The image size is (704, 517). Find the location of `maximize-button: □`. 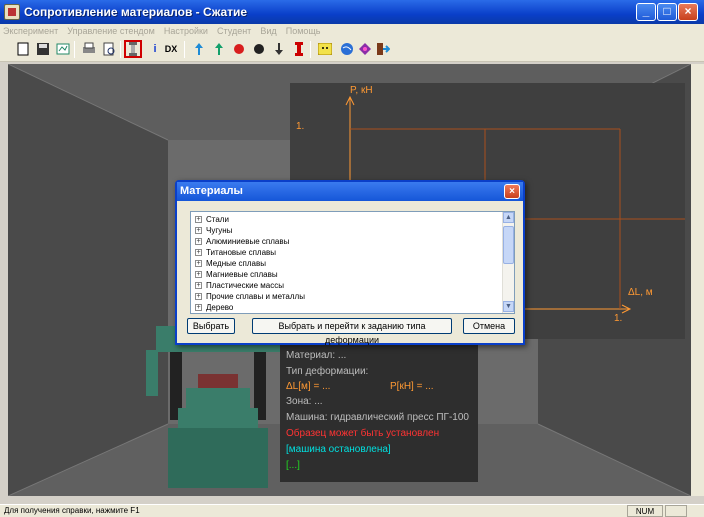

maximize-button: □ is located at coordinates (667, 12).